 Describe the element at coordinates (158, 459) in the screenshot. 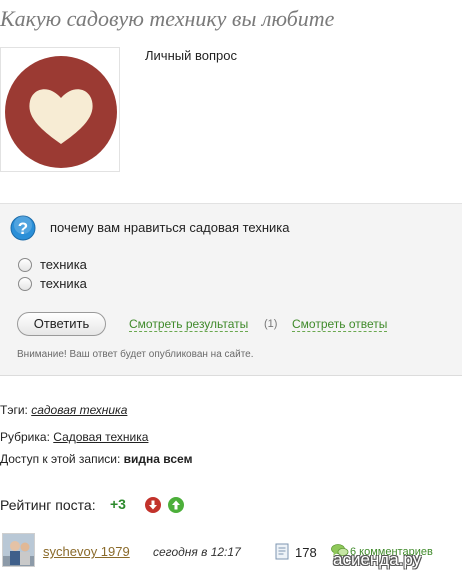

I see `access-value: видна всем` at that location.